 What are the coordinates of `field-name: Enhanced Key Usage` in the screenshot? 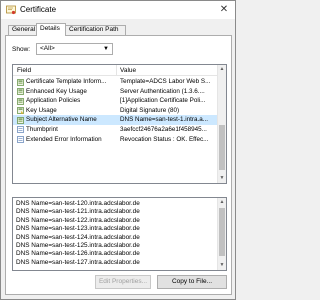 It's located at (56, 91).